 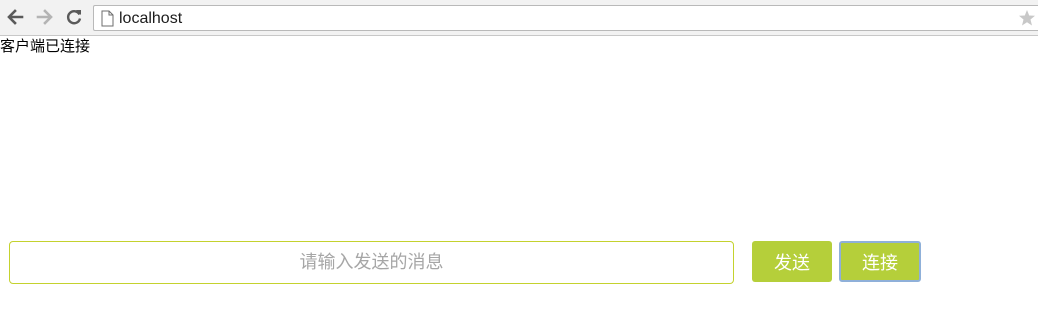 I want to click on connect-button: 连接, so click(x=880, y=261).